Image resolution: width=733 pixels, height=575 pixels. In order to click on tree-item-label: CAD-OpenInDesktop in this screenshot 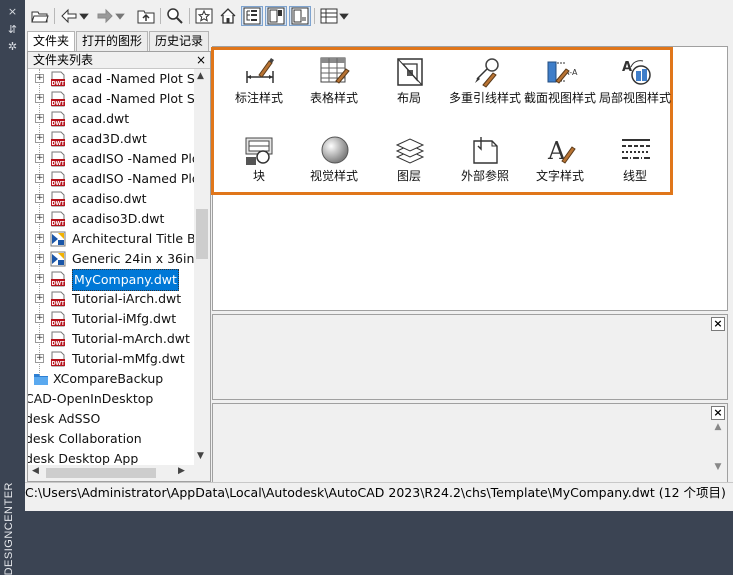, I will do `click(91, 398)`.